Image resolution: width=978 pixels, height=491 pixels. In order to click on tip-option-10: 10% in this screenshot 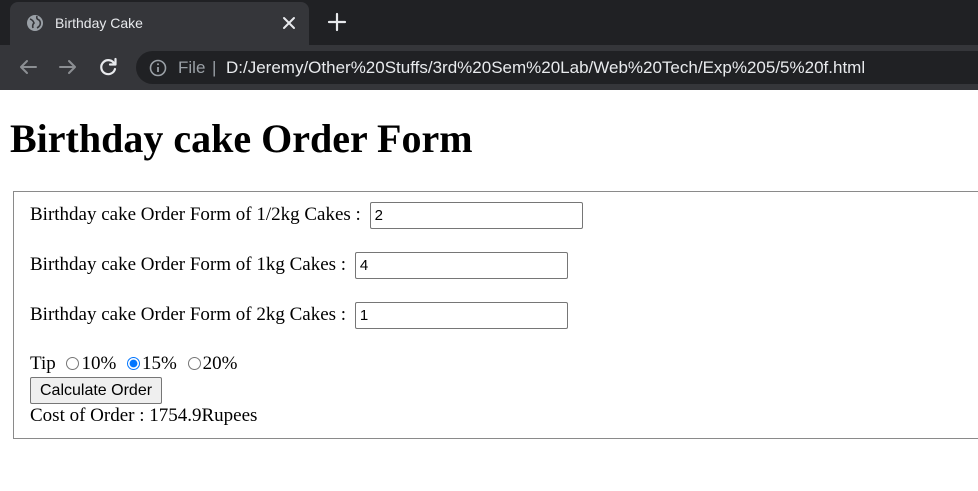, I will do `click(99, 363)`.